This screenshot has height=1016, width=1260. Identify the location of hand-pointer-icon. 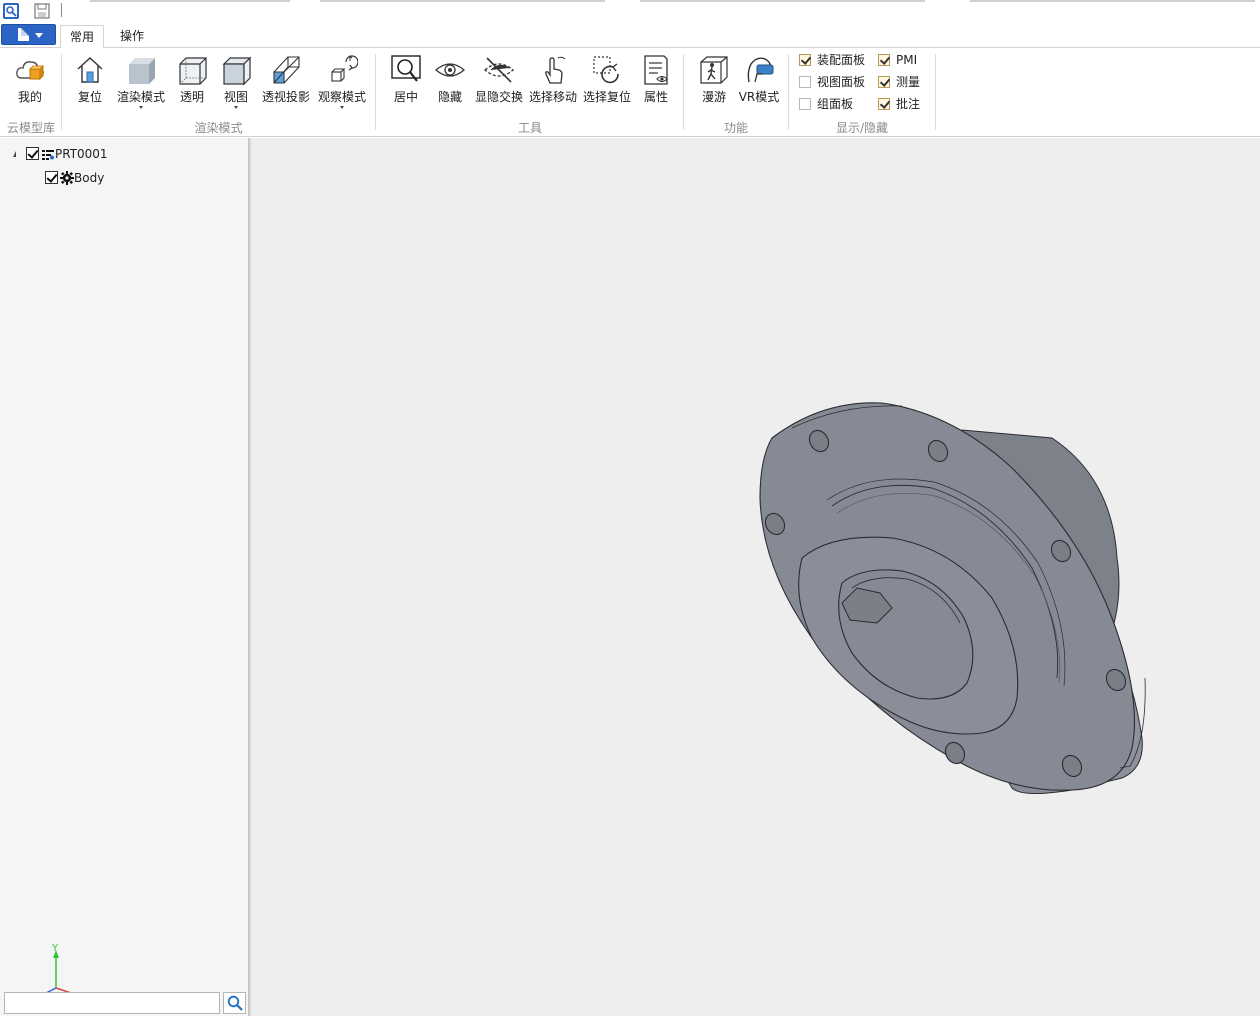
(555, 70).